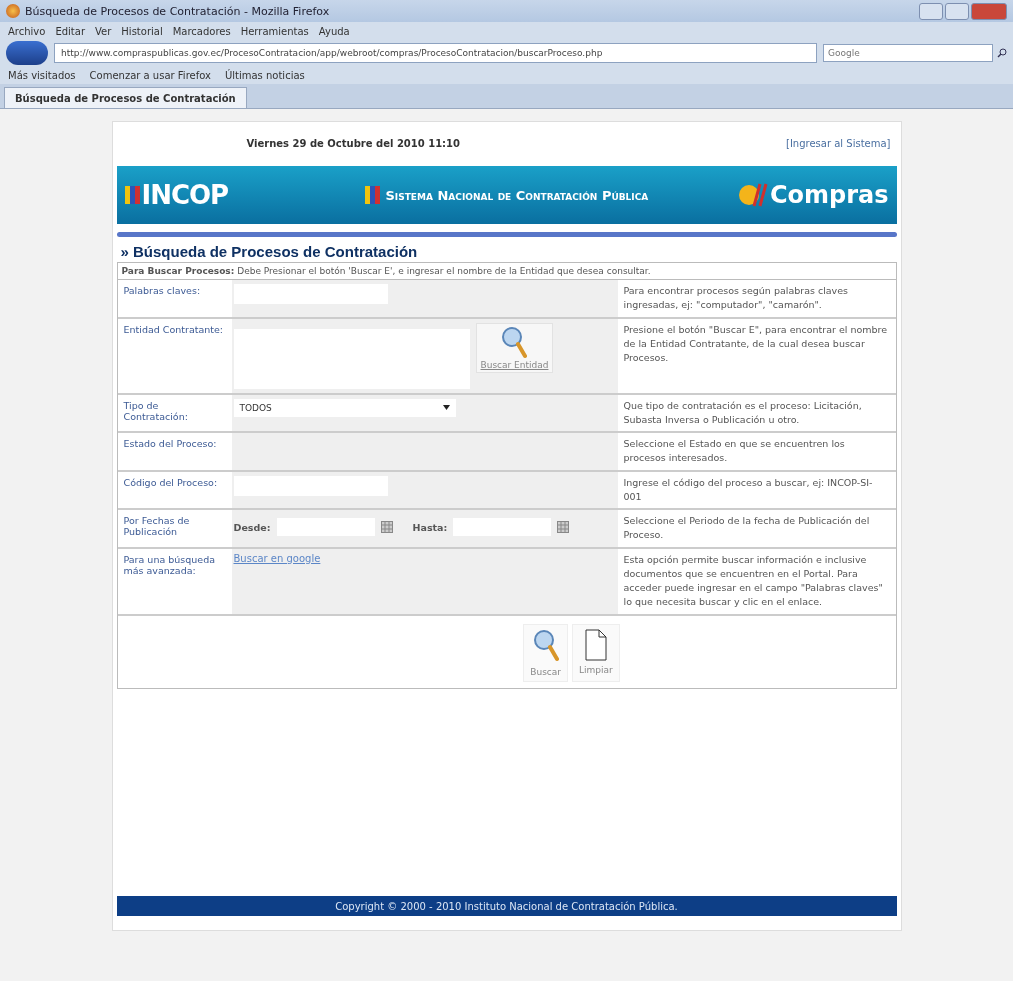 The image size is (1013, 981). Describe the element at coordinates (756, 299) in the screenshot. I see `help-text: Para encontrar procesos según palabras claves ingresadas, ej: "computador", "camarón".` at that location.